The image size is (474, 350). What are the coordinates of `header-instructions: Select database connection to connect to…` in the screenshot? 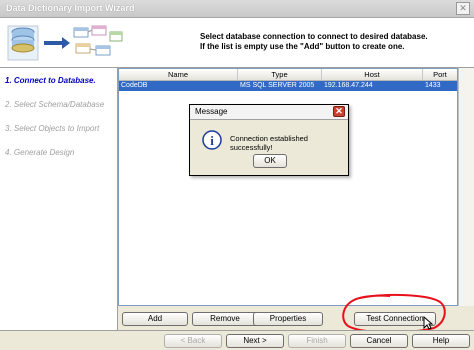 It's located at (314, 42).